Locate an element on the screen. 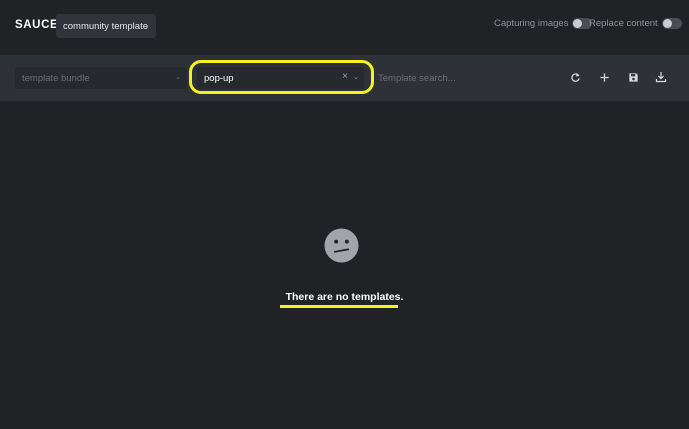 This screenshot has width=689, height=429. template-source-select: community template ⌄ is located at coordinates (106, 26).